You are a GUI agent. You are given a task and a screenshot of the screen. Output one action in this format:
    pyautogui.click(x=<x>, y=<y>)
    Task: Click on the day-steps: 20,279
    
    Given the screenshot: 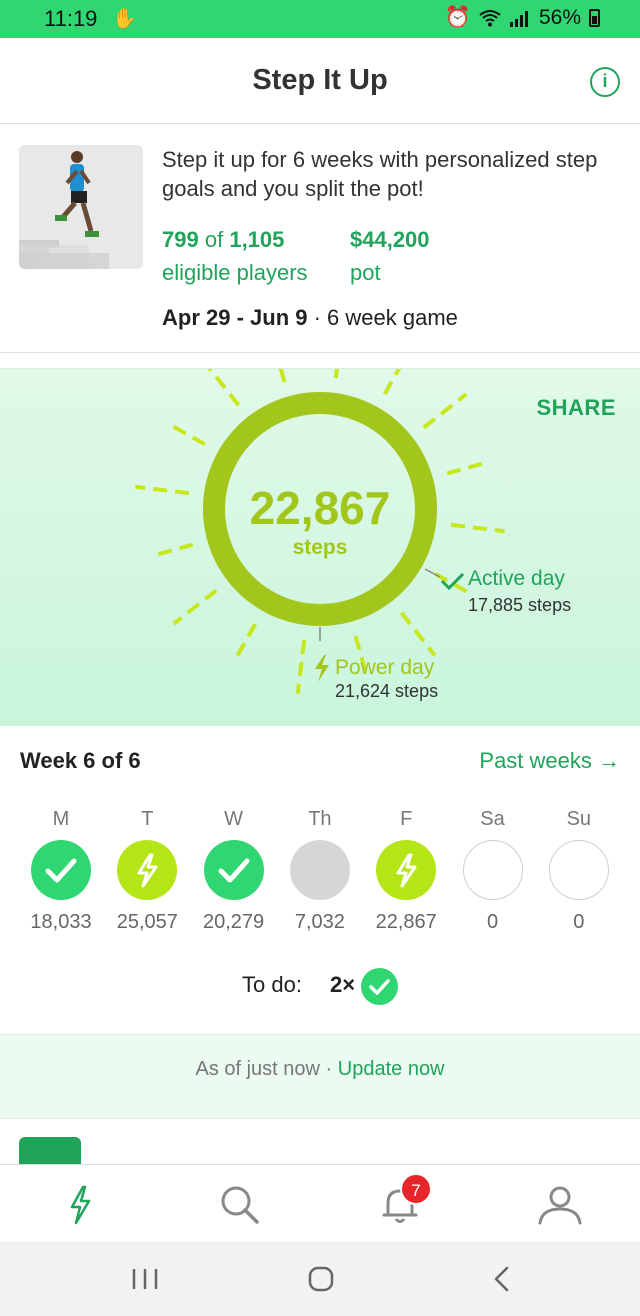 What is the action you would take?
    pyautogui.click(x=234, y=922)
    